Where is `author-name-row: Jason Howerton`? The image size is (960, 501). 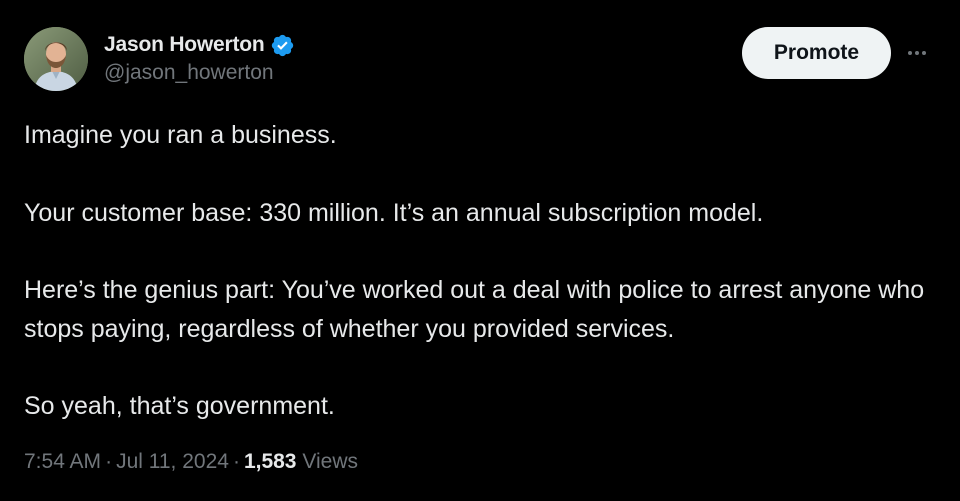
author-name-row: Jason Howerton is located at coordinates (199, 45).